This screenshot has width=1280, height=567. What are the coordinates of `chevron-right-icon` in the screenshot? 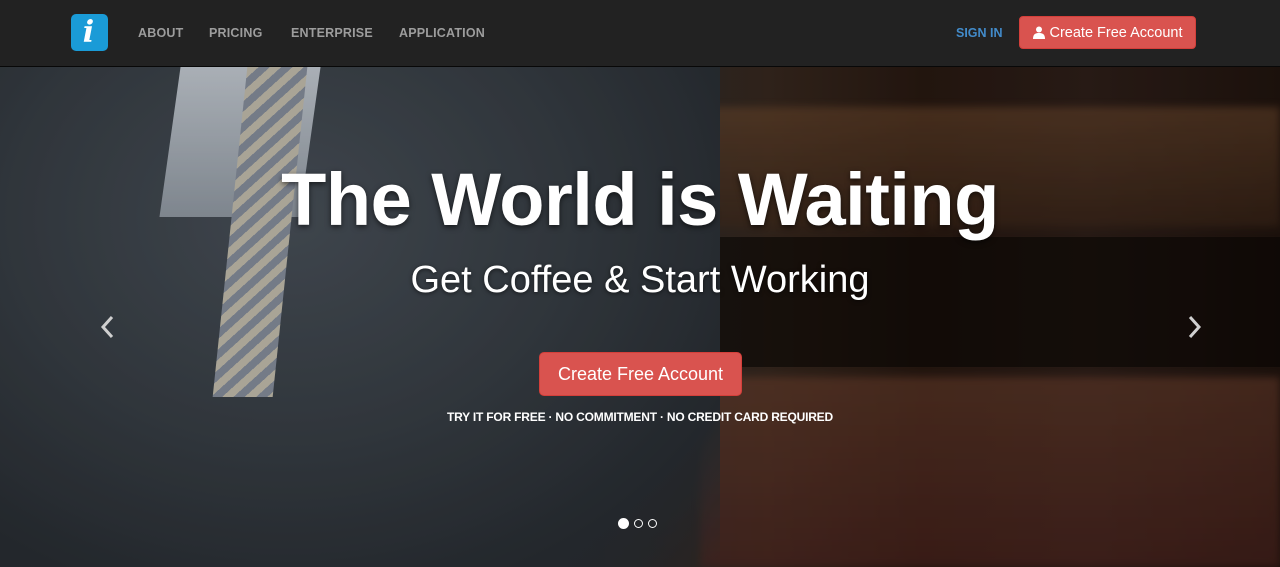 It's located at (1195, 327).